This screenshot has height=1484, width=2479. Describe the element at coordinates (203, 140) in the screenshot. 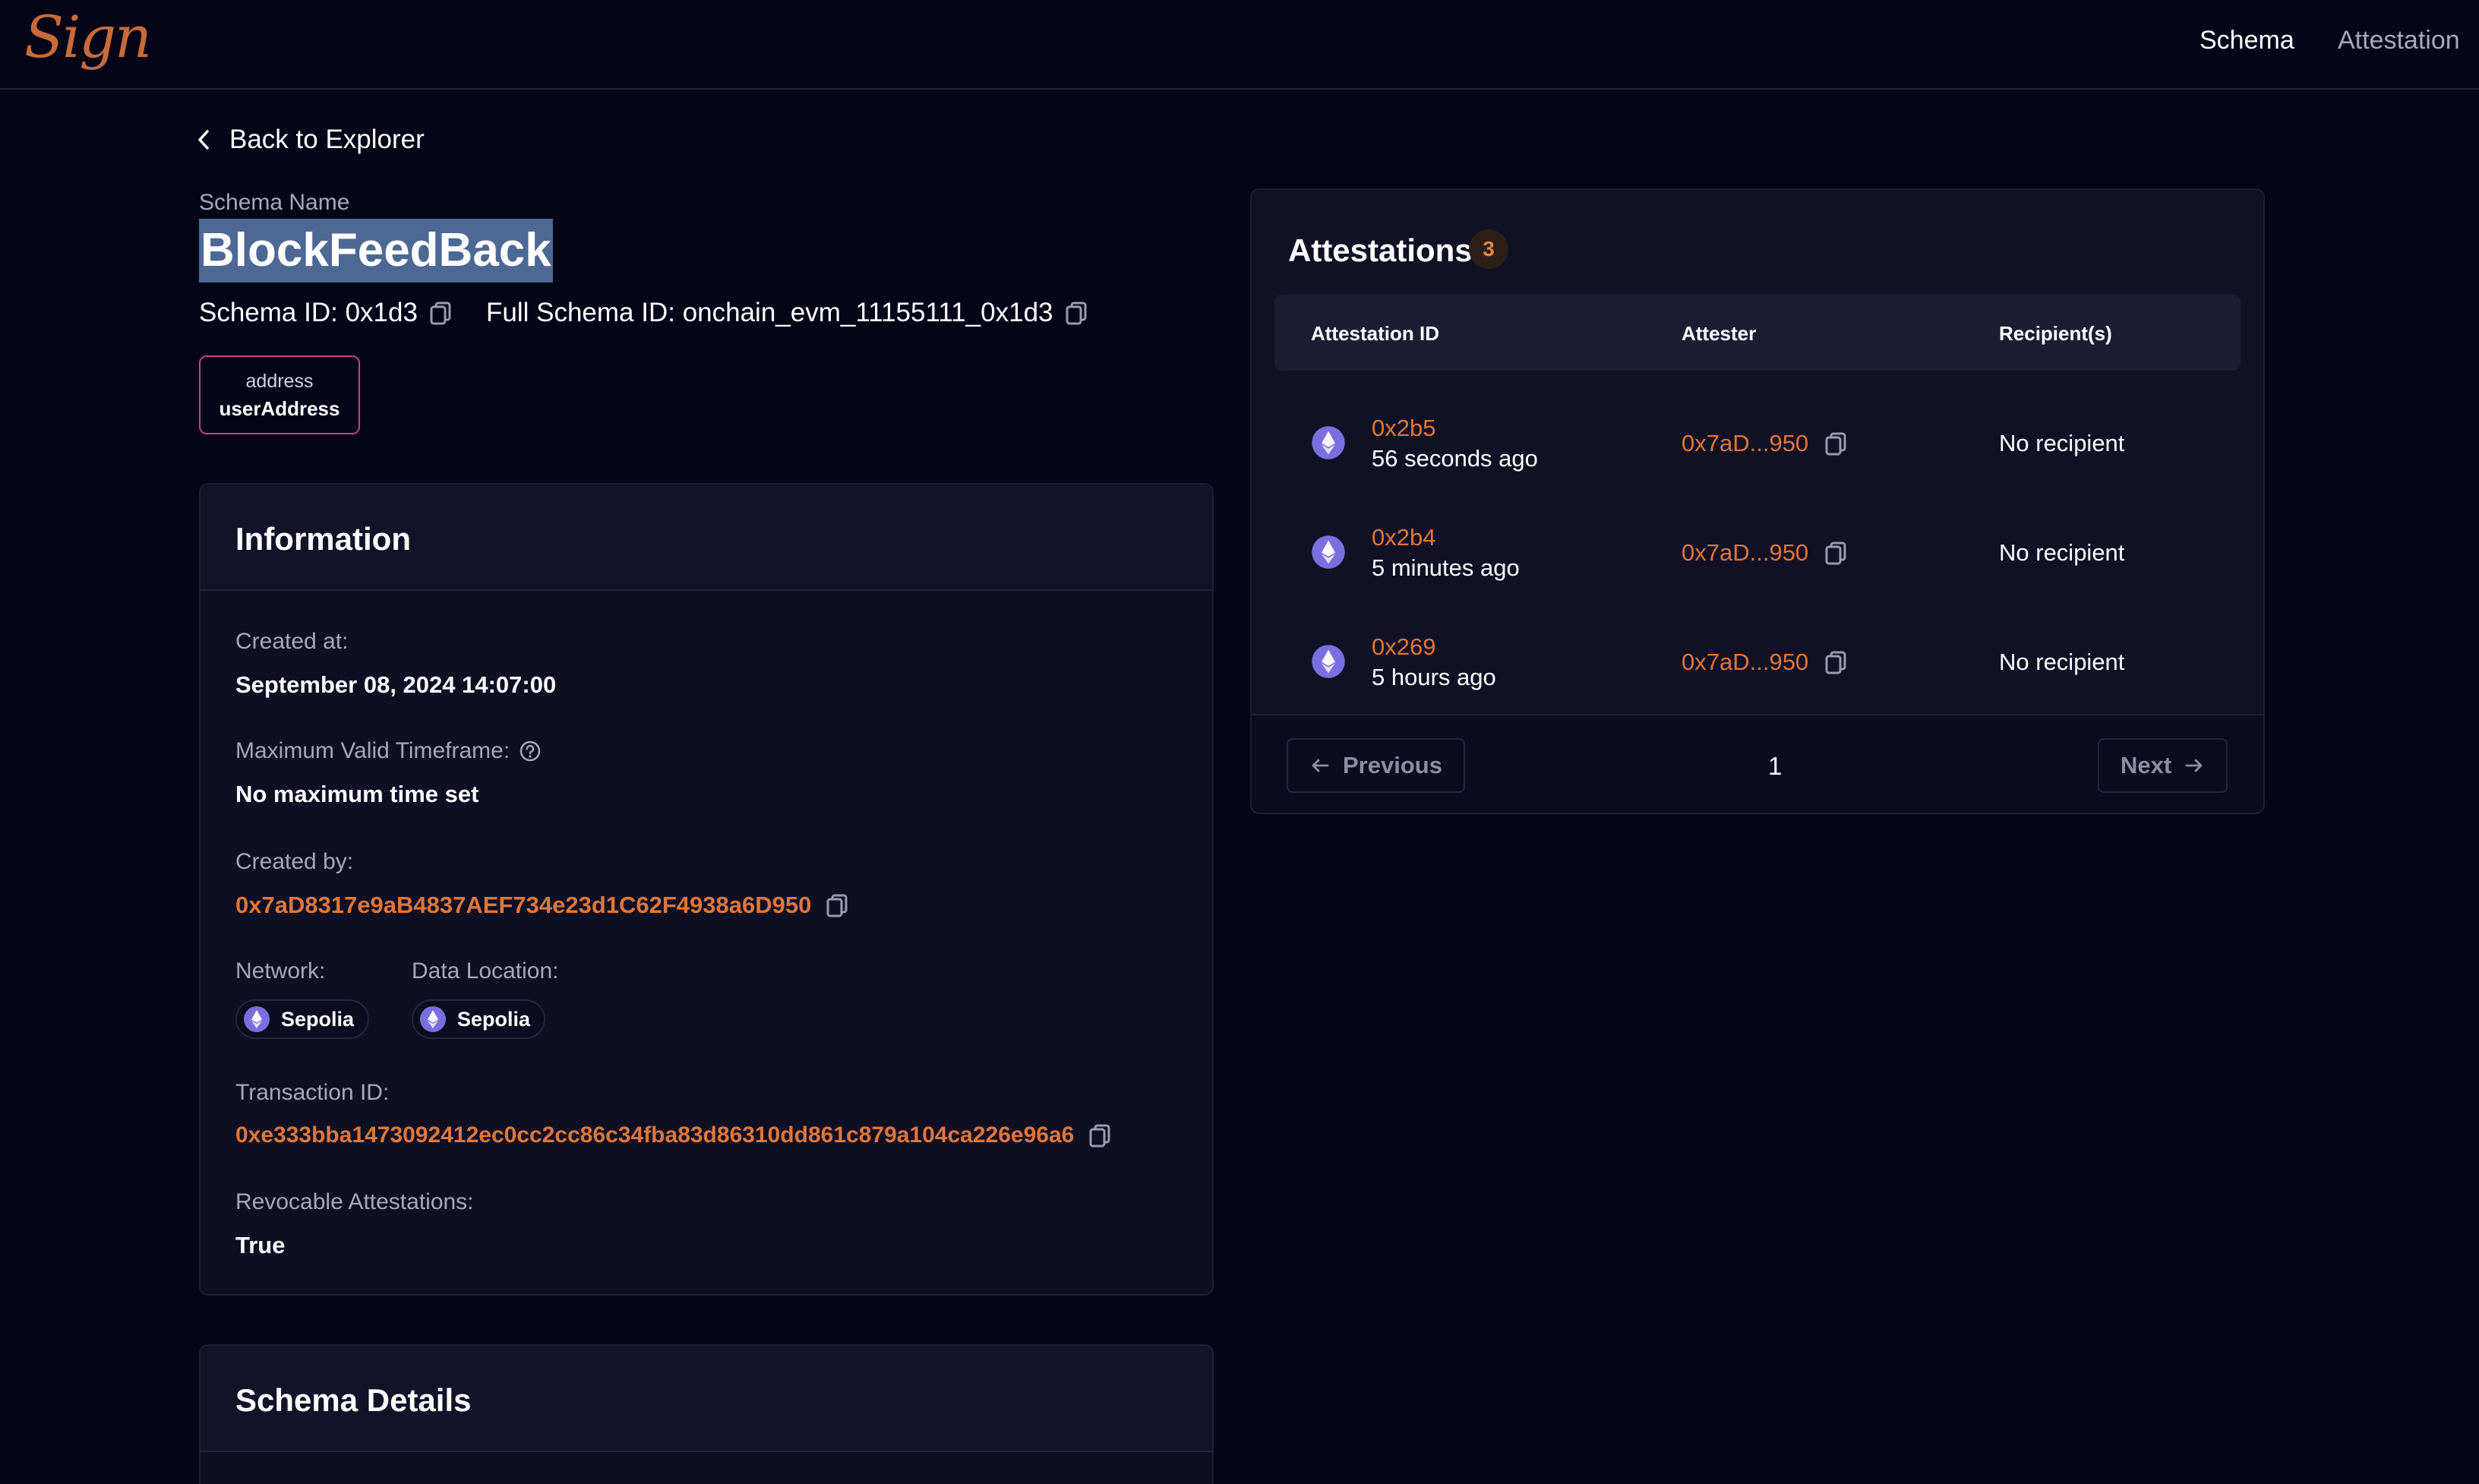

I see `chevron-left-icon` at that location.